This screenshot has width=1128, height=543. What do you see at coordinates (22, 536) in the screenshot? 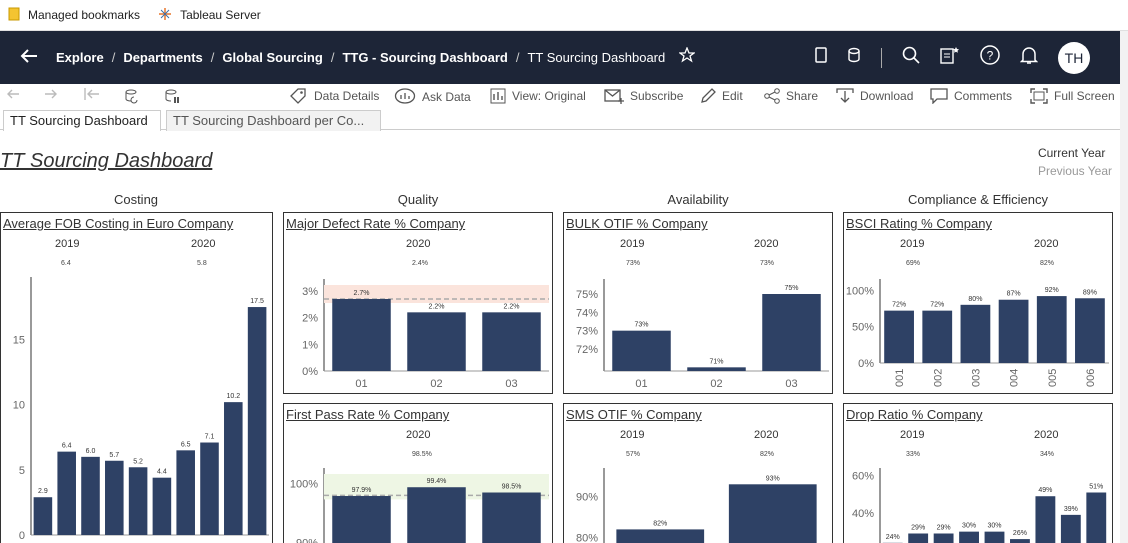
I see `y-tick-label: 0` at bounding box center [22, 536].